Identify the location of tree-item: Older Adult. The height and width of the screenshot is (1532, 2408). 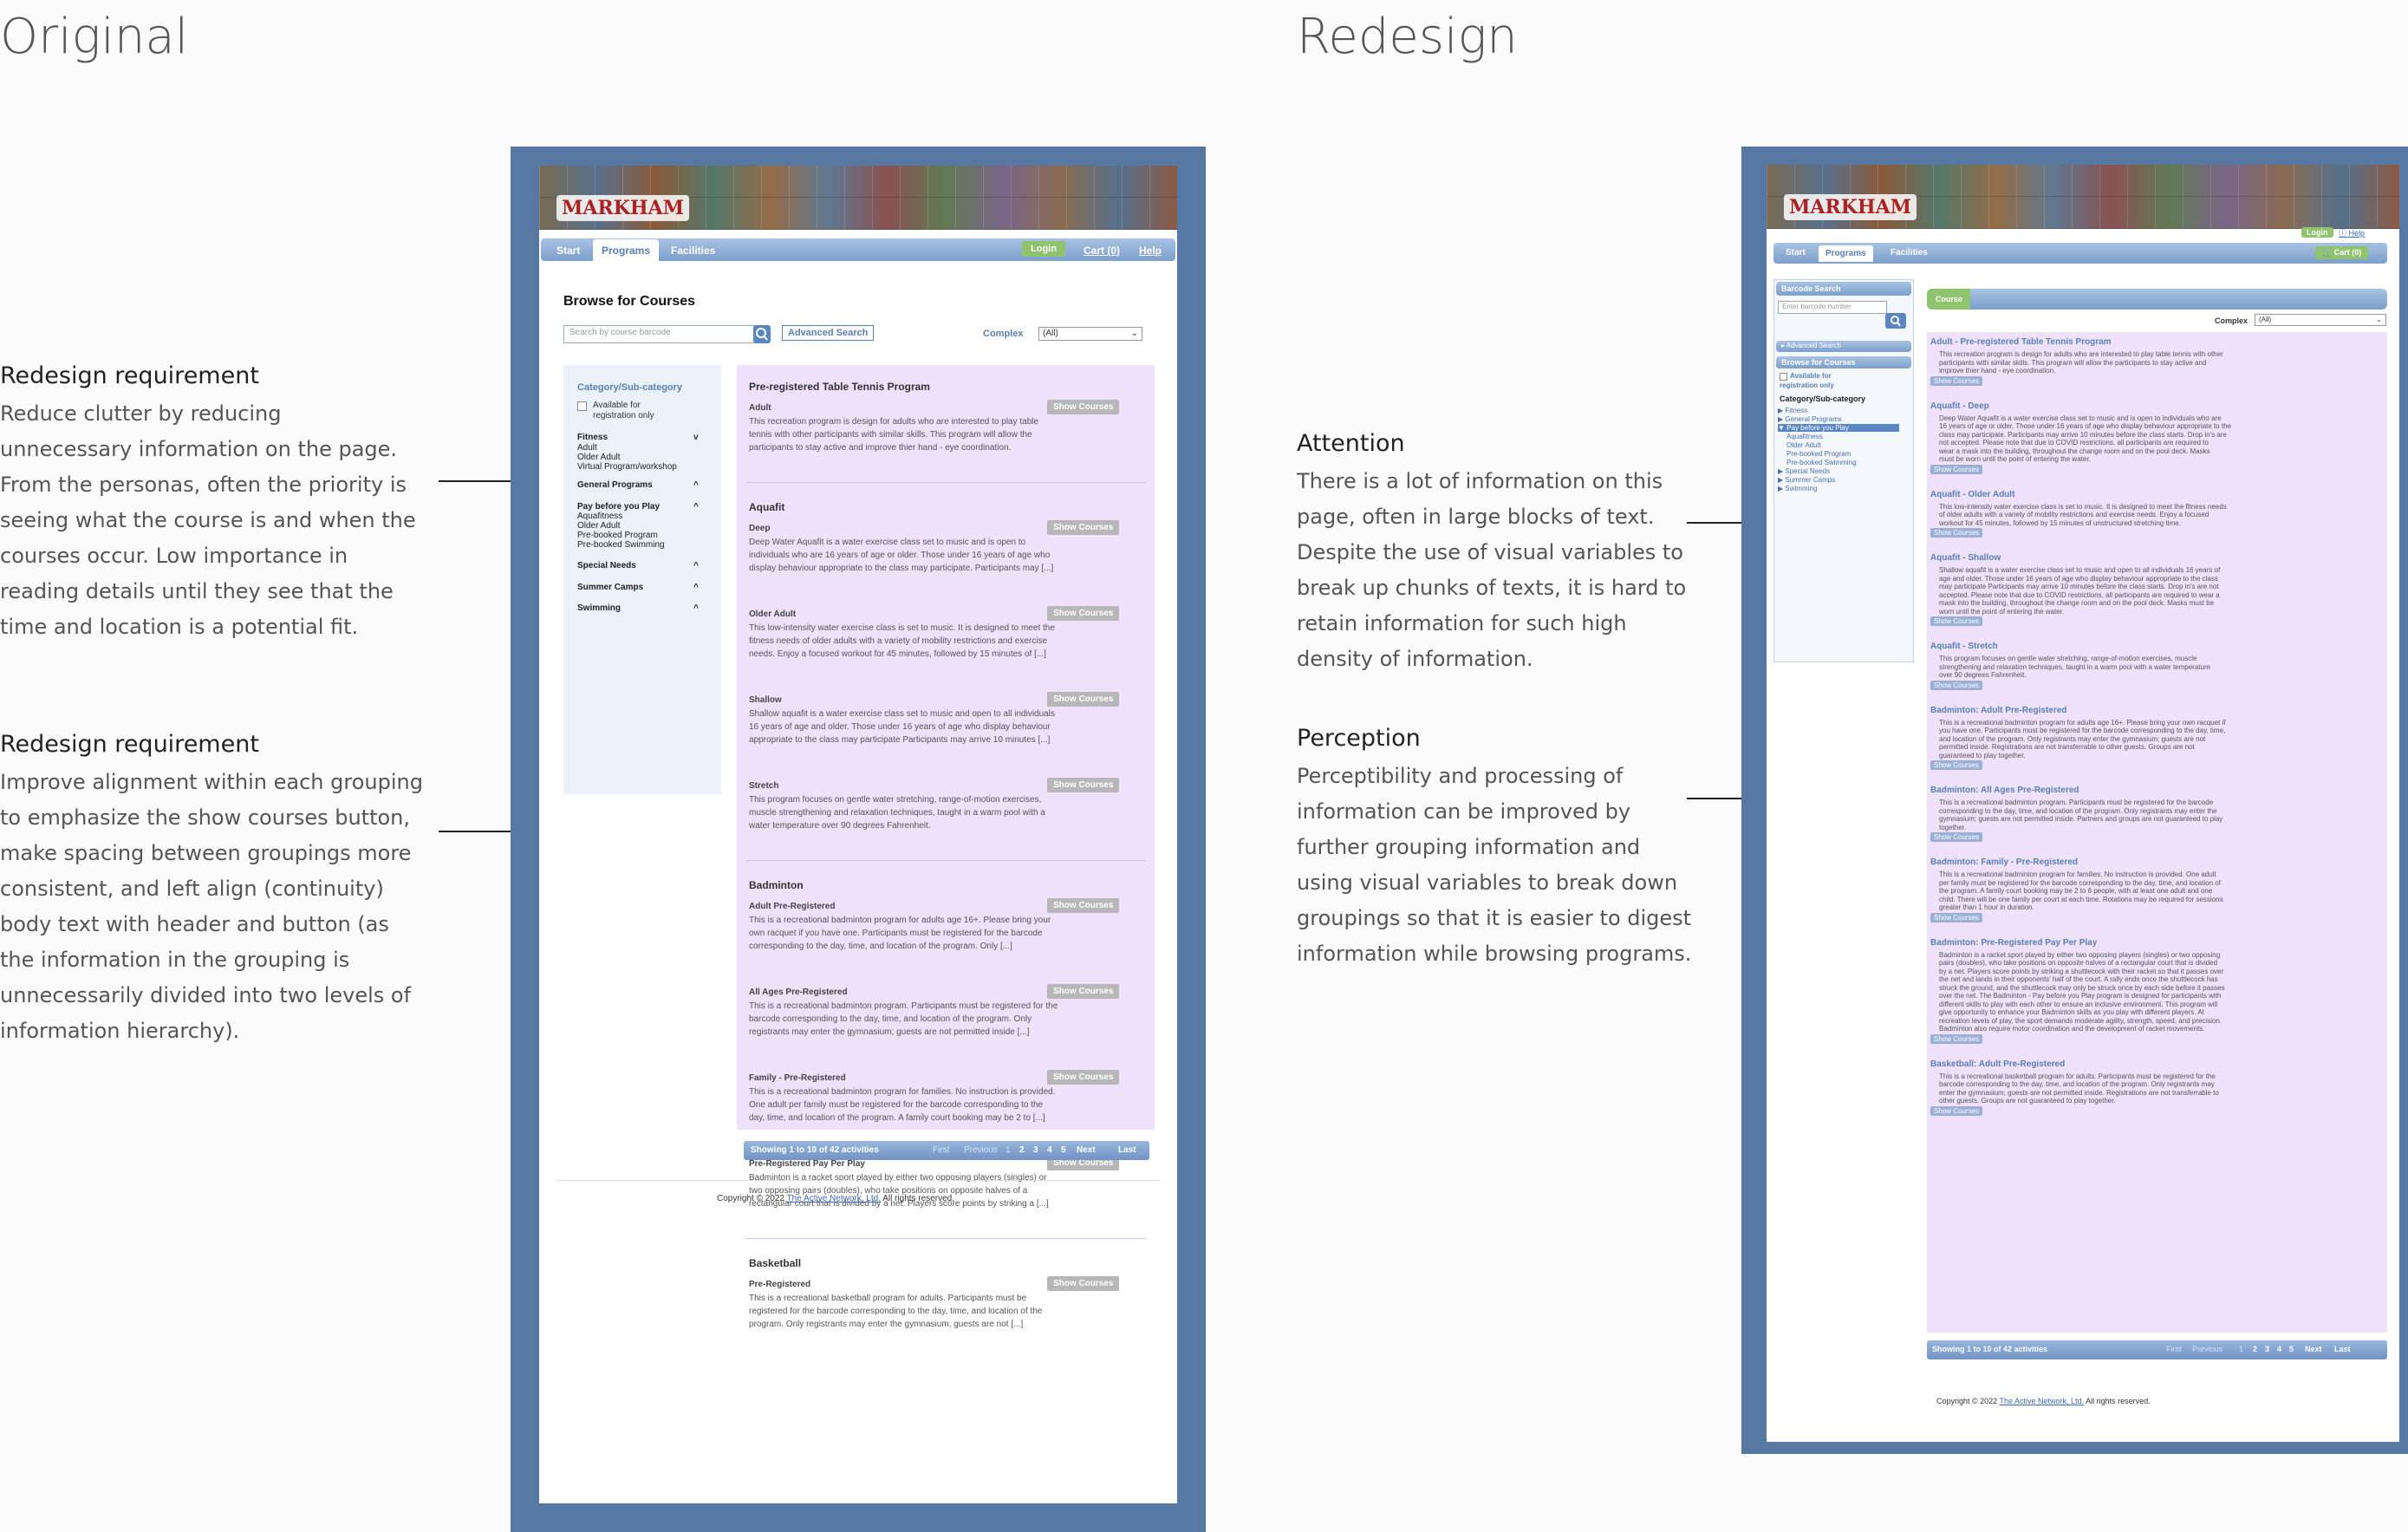
(1803, 445).